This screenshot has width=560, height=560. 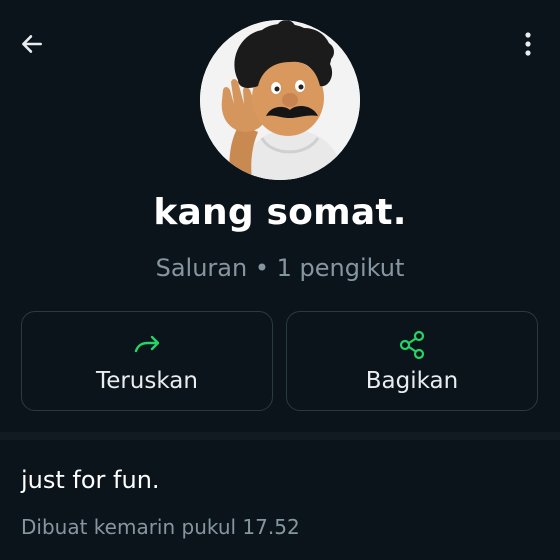 I want to click on cartoon-character-avatar, so click(x=280, y=100).